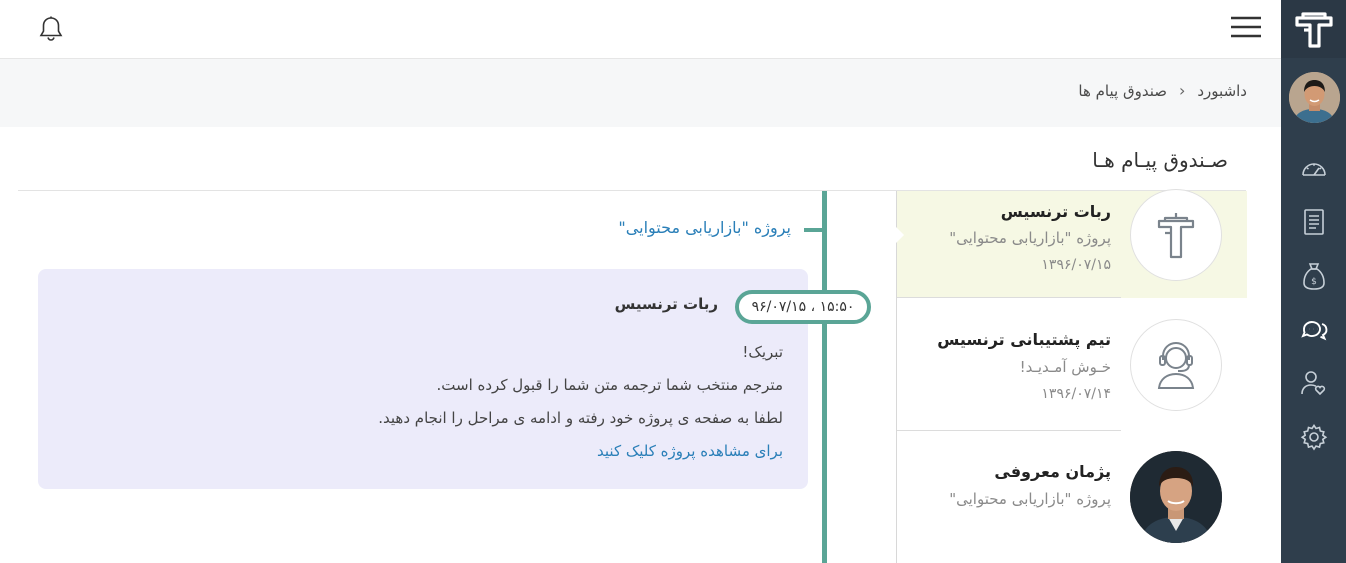  I want to click on top-bar, so click(640, 29).